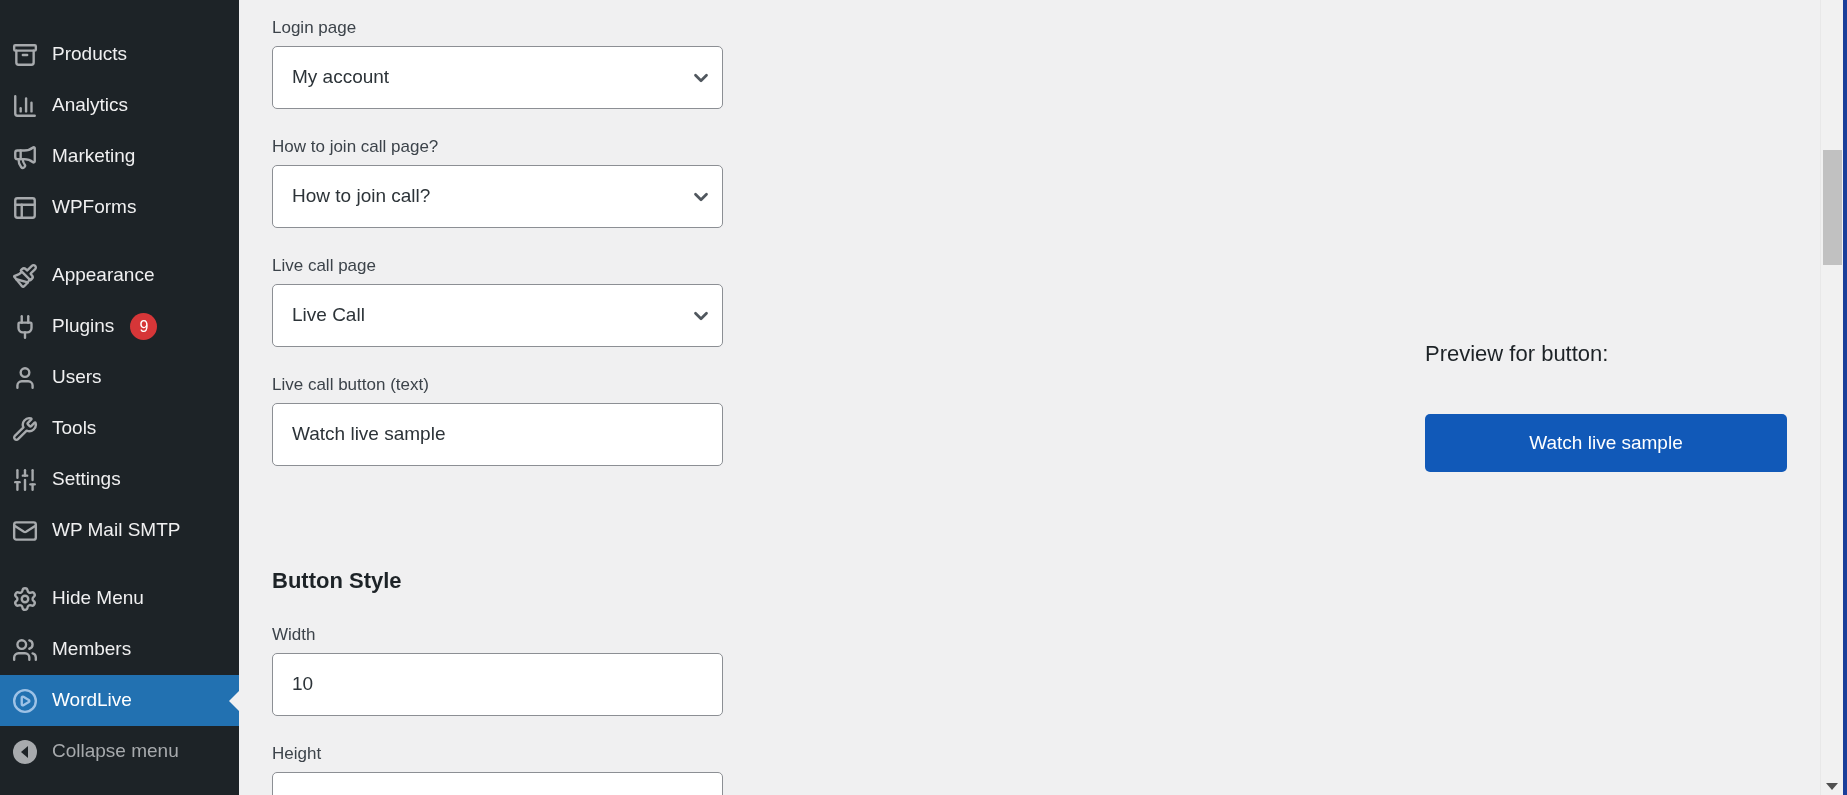 The height and width of the screenshot is (795, 1847). I want to click on field-label: Login page, so click(315, 28).